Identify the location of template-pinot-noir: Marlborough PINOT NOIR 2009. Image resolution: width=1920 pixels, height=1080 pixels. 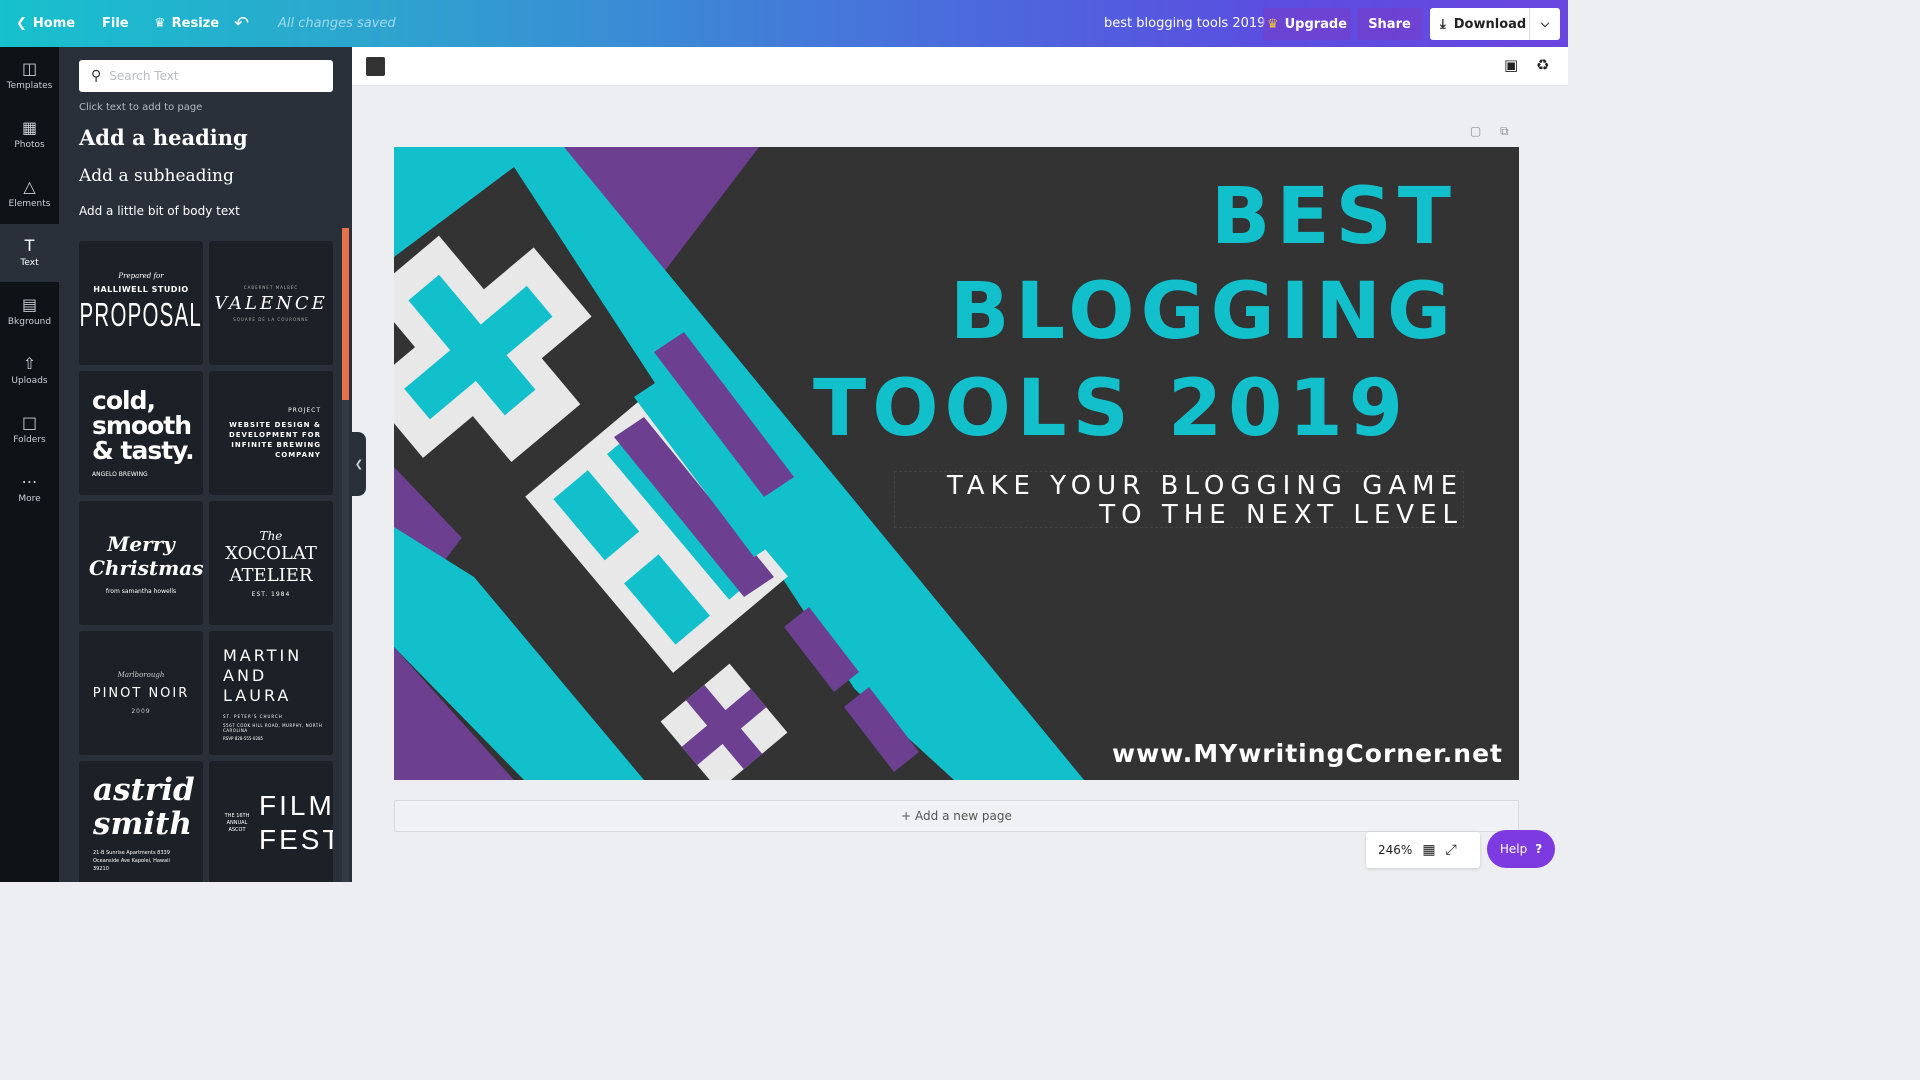
(141, 693).